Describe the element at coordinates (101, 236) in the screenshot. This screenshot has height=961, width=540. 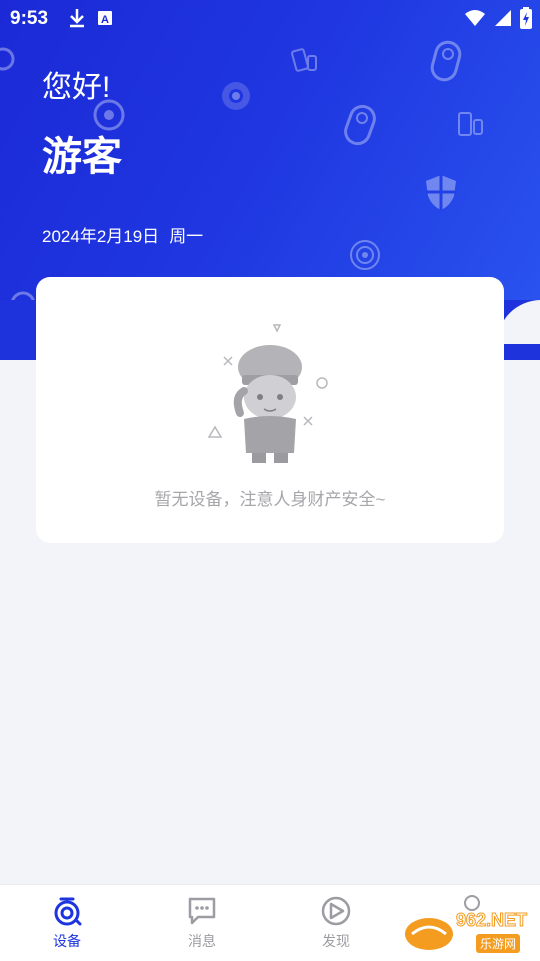
I see `date-text: 2024年2月19日` at that location.